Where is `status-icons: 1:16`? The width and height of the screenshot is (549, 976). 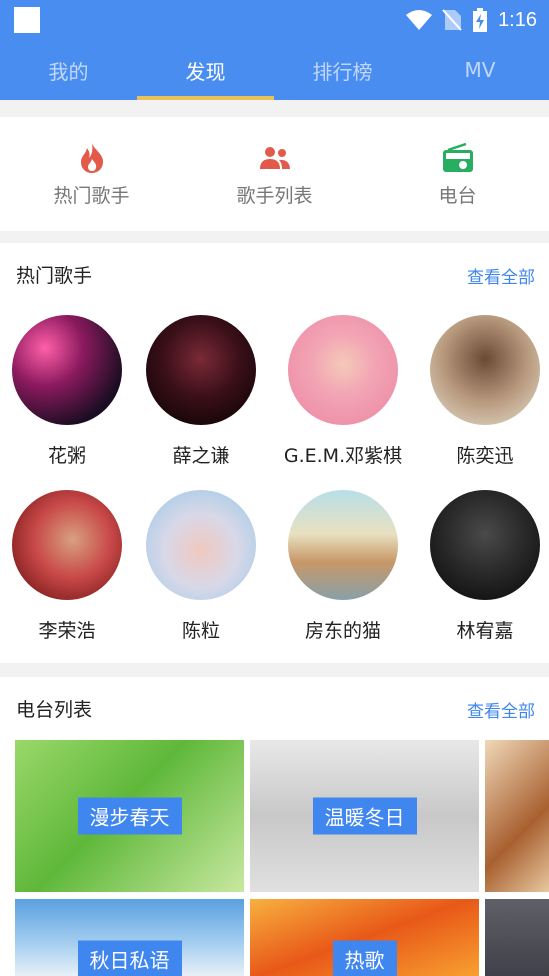
status-icons: 1:16 is located at coordinates (471, 20).